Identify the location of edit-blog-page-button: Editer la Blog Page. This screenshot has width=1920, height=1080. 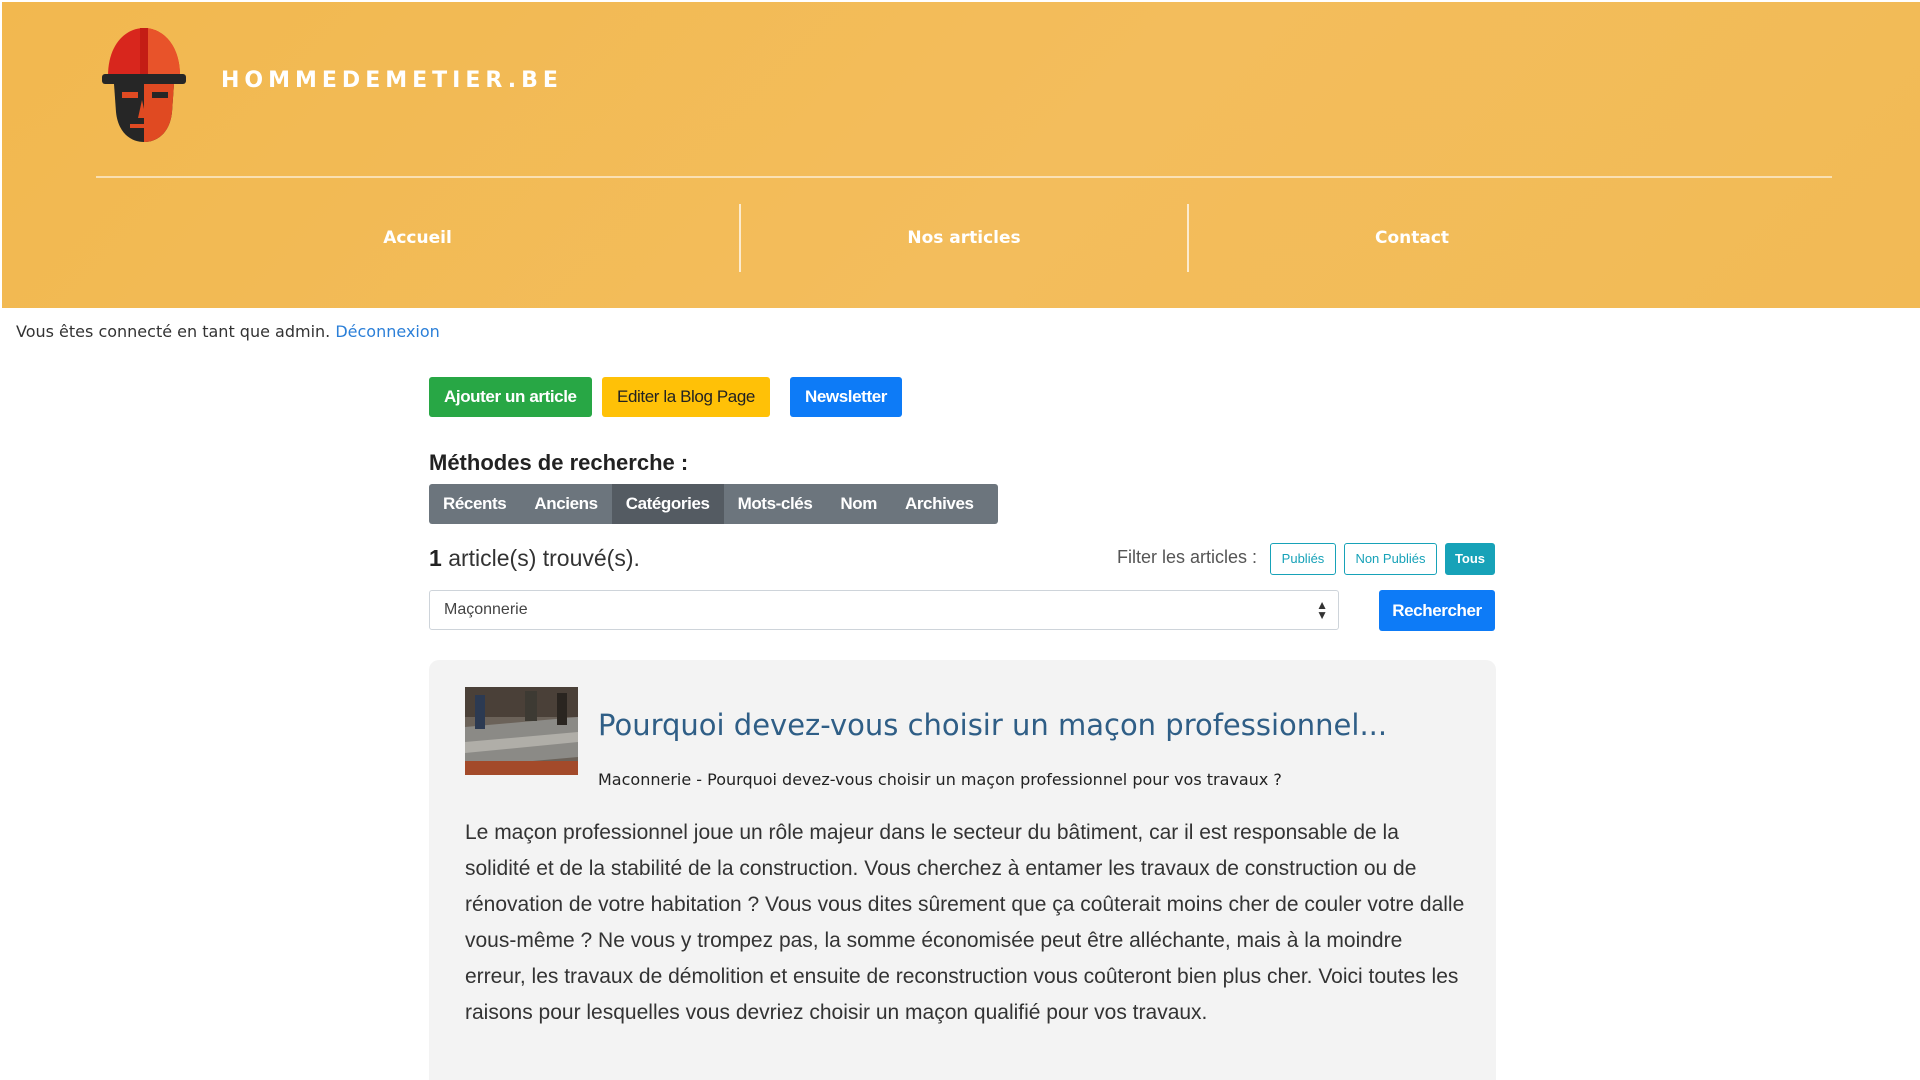
(686, 397).